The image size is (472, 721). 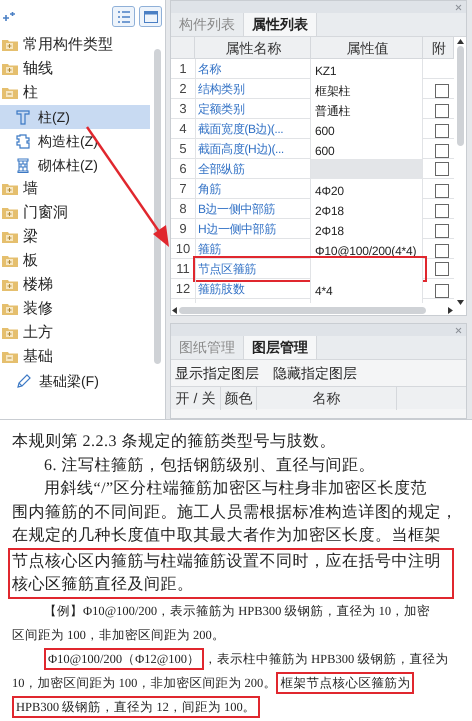 I want to click on tree-item: 基础梁(F), so click(x=75, y=381).